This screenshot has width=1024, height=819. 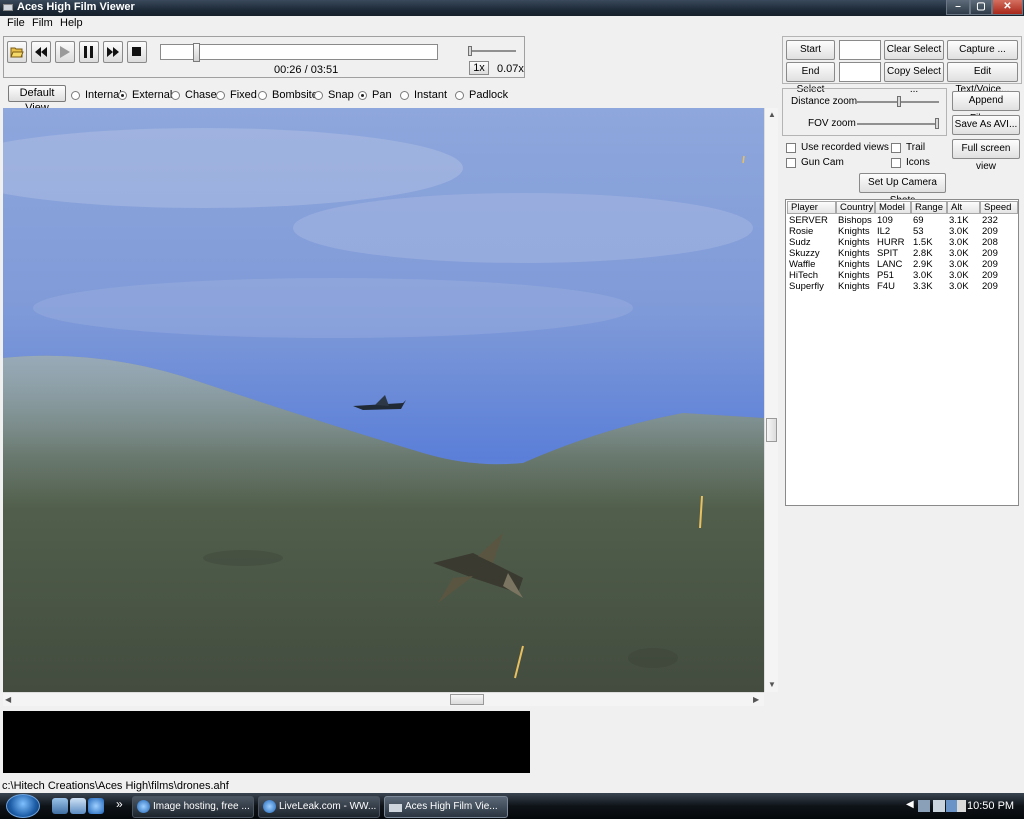 I want to click on table-row: Rosie Knights IL2 53 3.0K 209, so click(x=902, y=231).